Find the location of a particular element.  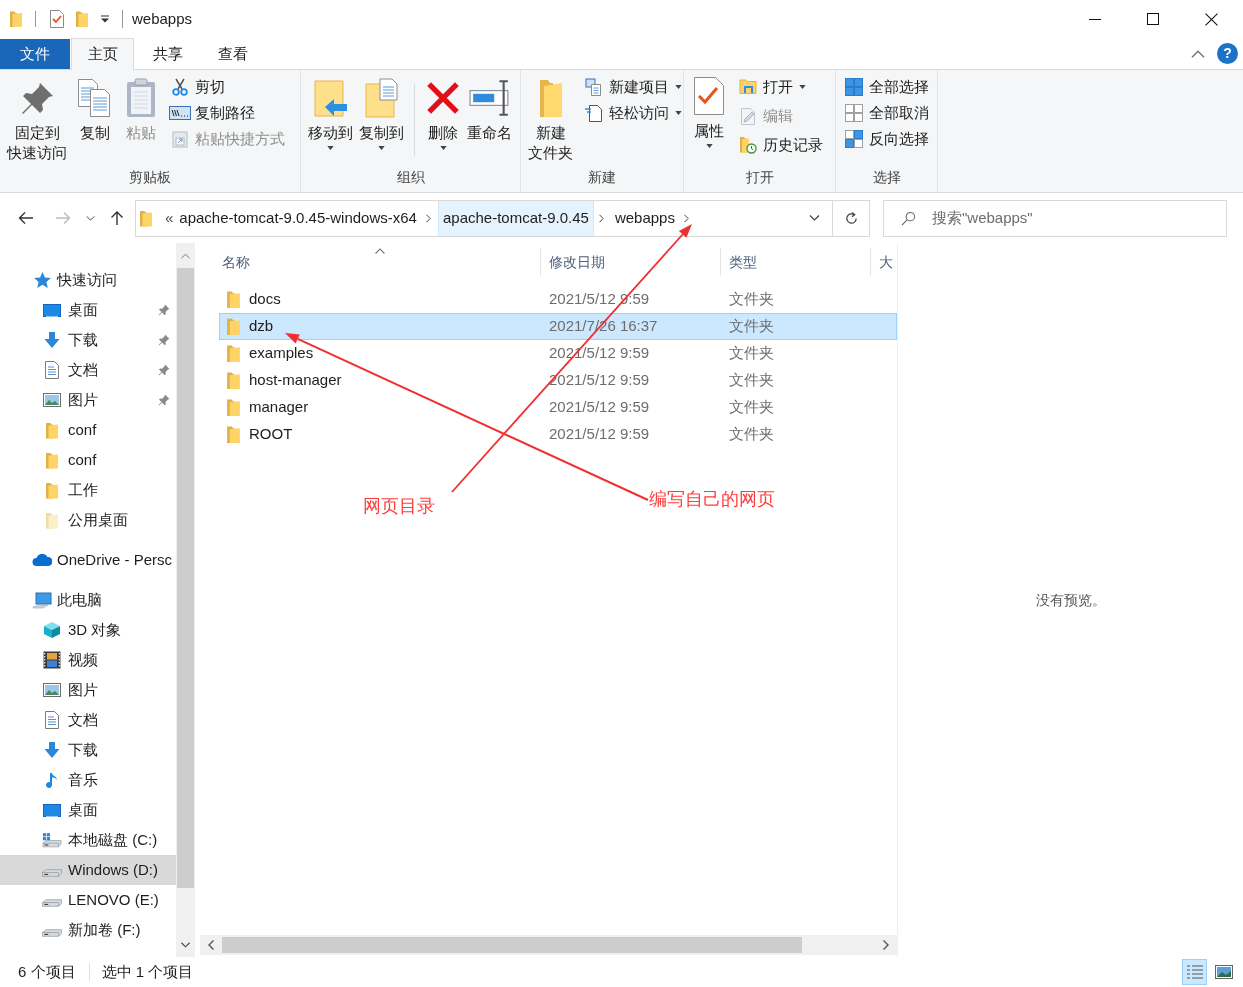

ribbon-tab: 查看 is located at coordinates (232, 54).